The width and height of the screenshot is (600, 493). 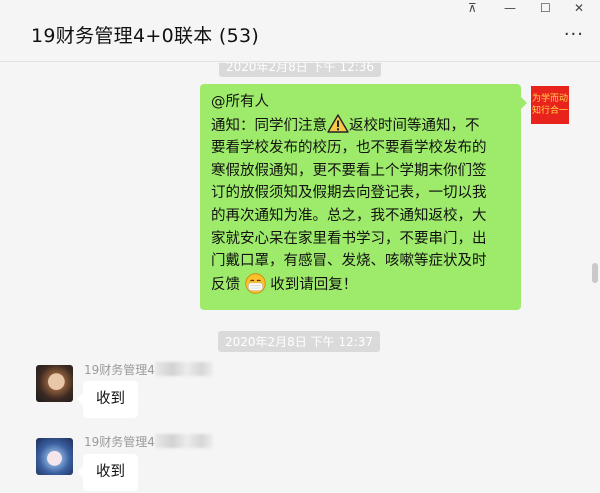 What do you see at coordinates (240, 102) in the screenshot?
I see `message-line: @所有人` at bounding box center [240, 102].